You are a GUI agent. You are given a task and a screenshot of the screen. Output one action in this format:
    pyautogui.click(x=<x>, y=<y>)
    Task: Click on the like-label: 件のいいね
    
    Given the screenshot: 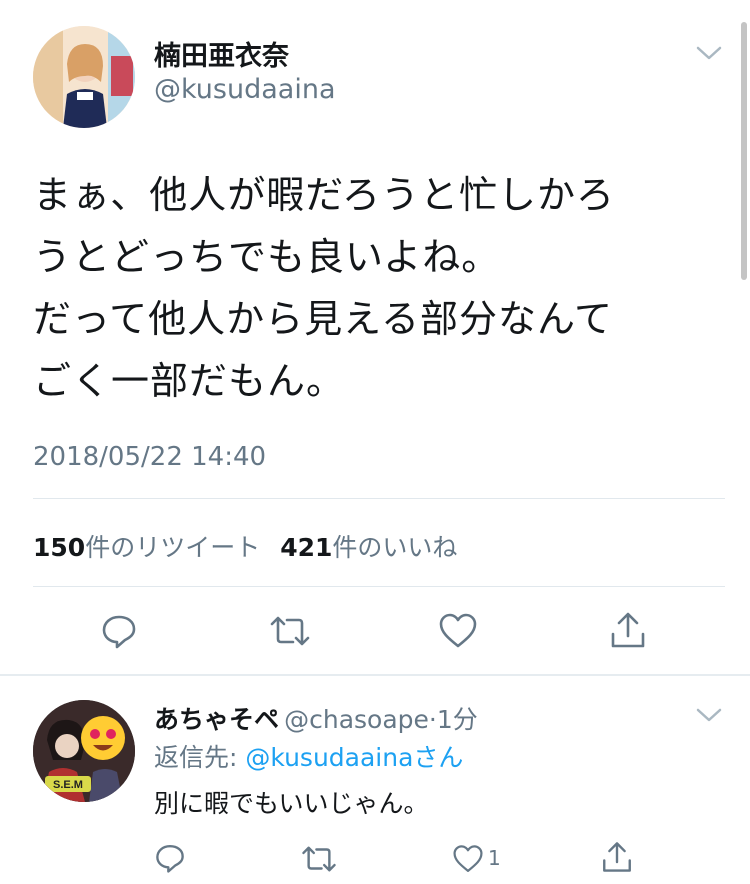 What is the action you would take?
    pyautogui.click(x=395, y=547)
    